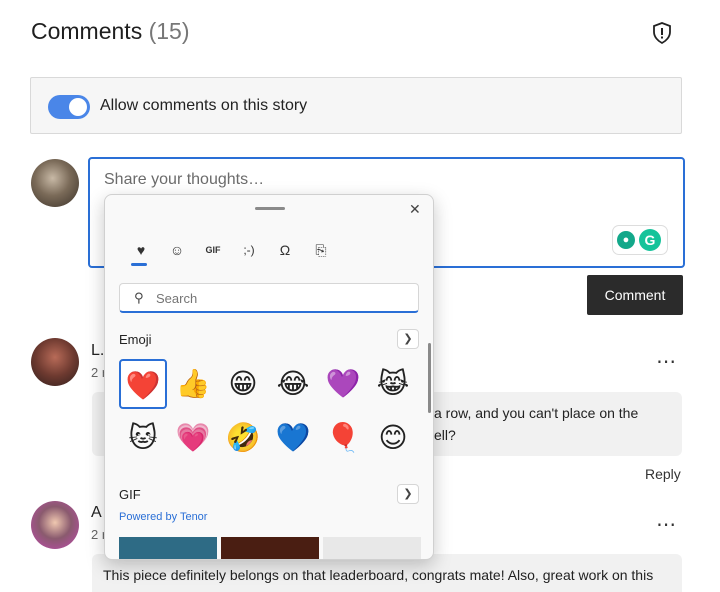 This screenshot has width=720, height=592. What do you see at coordinates (236, 251) in the screenshot?
I see `emoji-tabs: ♥ ☺ GIF ;-) Ω ⎘` at bounding box center [236, 251].